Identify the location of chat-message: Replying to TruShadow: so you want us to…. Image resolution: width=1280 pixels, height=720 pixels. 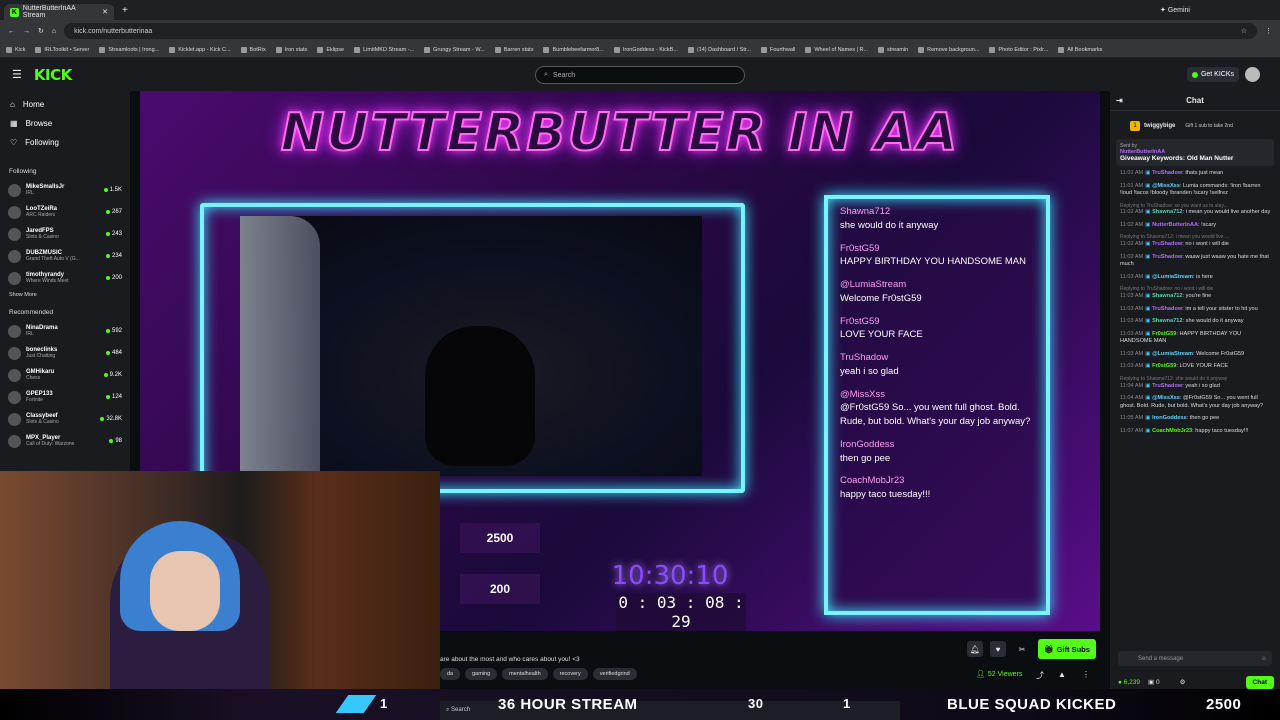
(1195, 210).